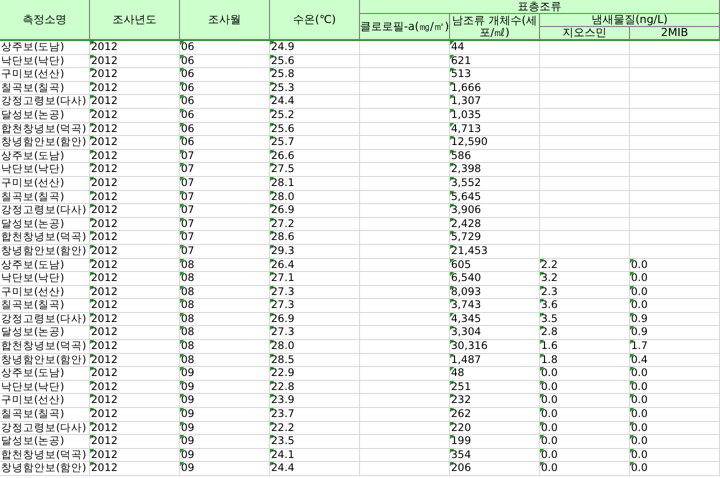 Image resolution: width=720 pixels, height=478 pixels. I want to click on table-cell: 1.6, so click(585, 347).